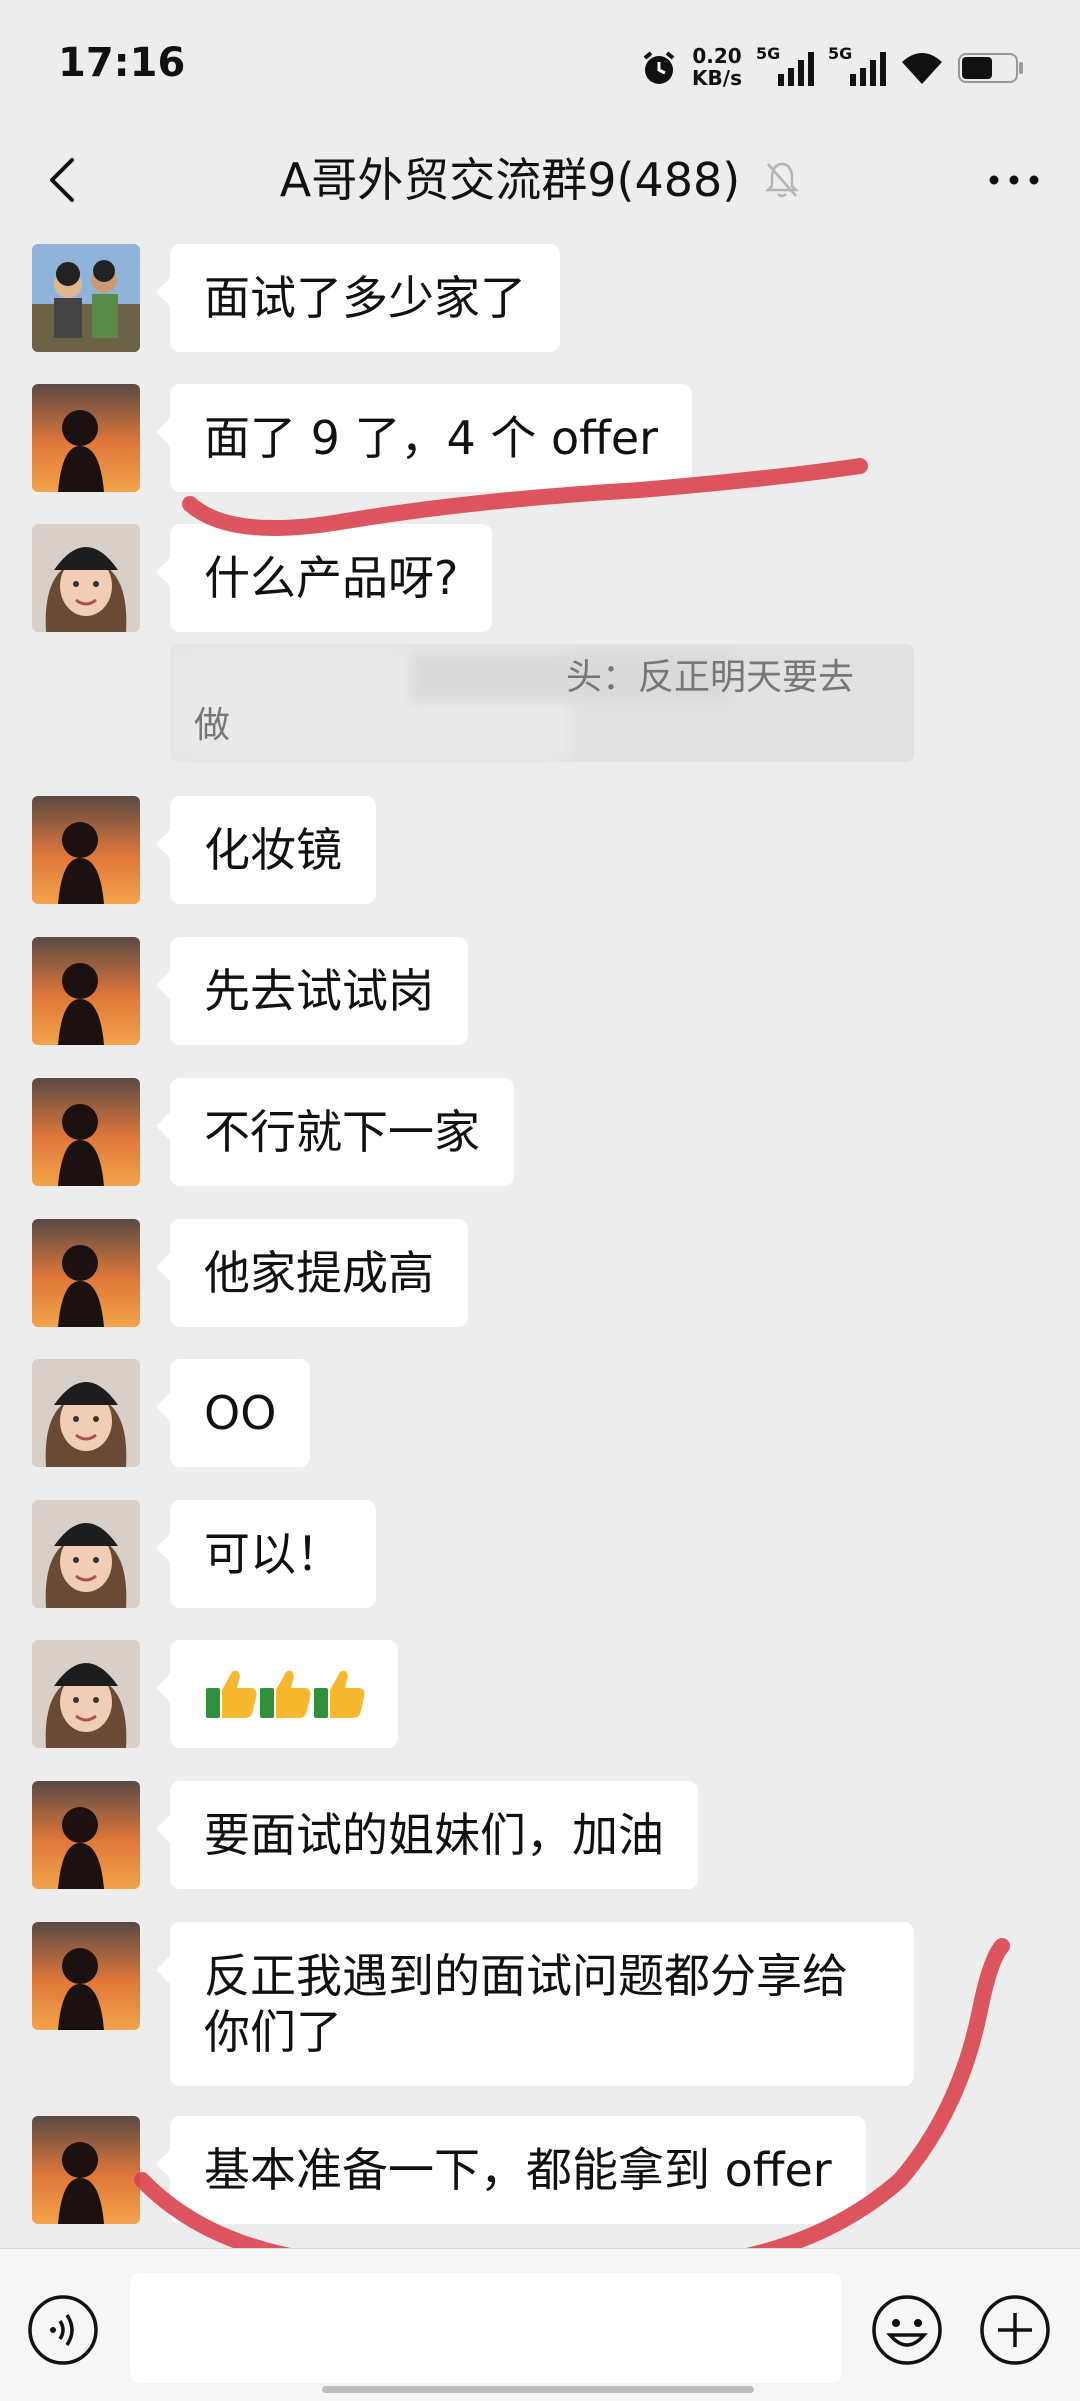 The image size is (1080, 2401). Describe the element at coordinates (535, 2004) in the screenshot. I see `message-bubble: 反正我遇到的面试问题都分享给你们了` at that location.